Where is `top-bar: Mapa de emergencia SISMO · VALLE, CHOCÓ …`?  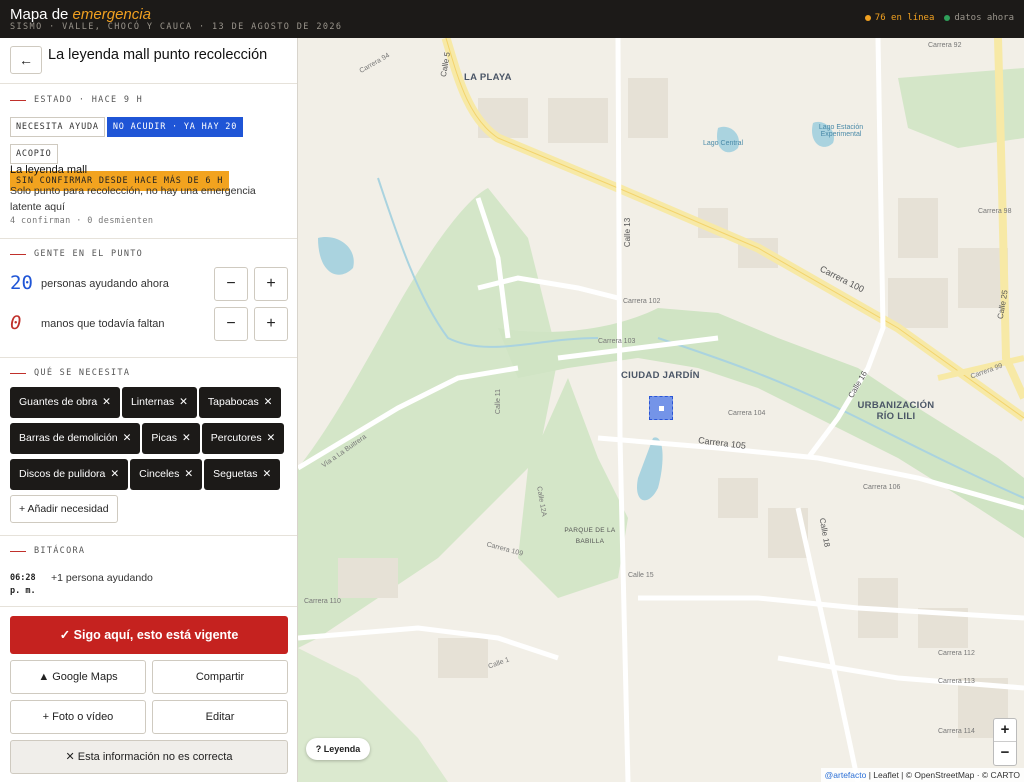
top-bar: Mapa de emergencia SISMO · VALLE, CHOCÓ … is located at coordinates (512, 19).